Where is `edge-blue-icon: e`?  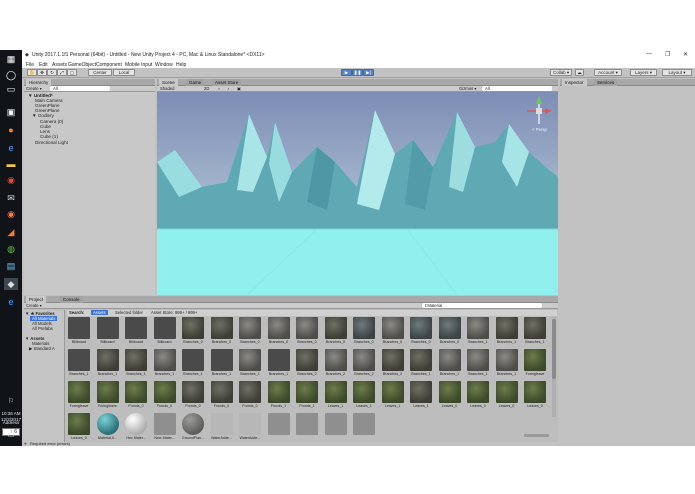 edge-blue-icon: e is located at coordinates (11, 302).